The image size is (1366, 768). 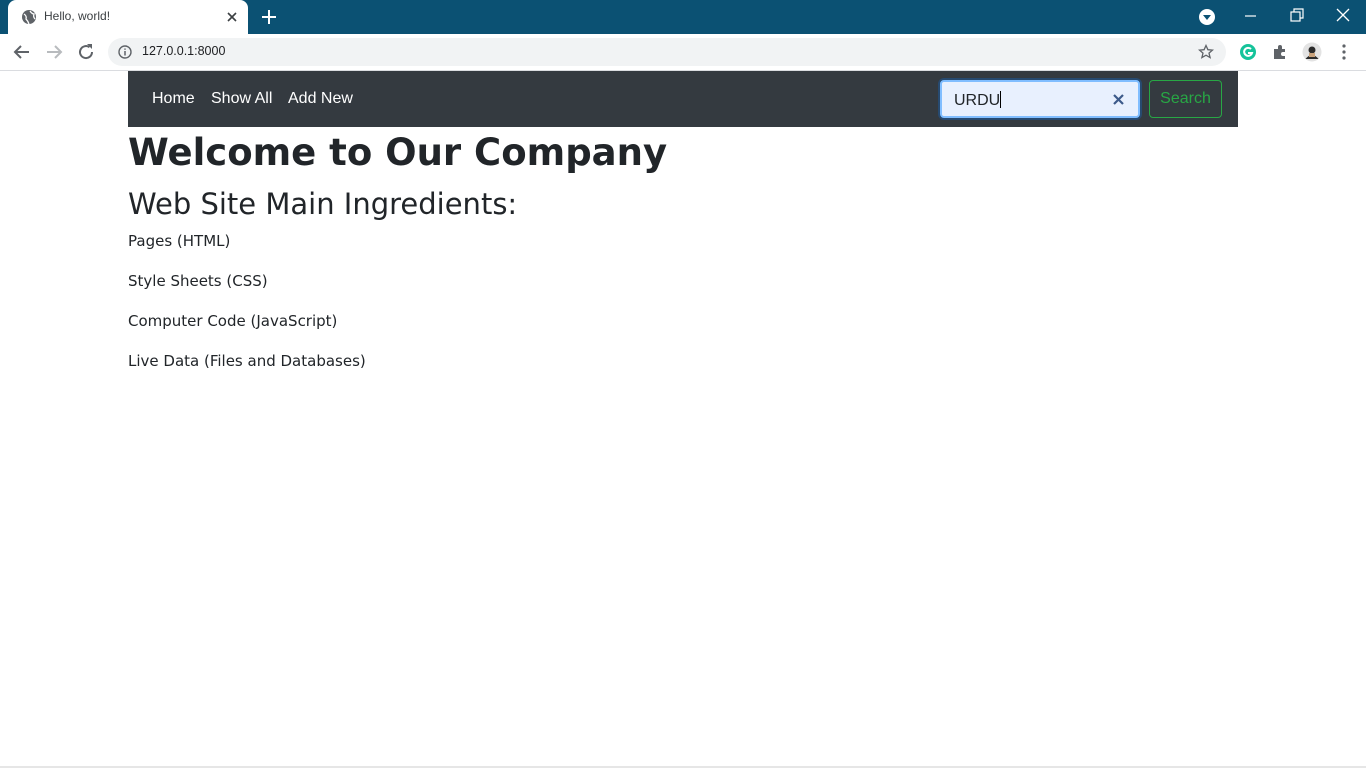 What do you see at coordinates (232, 17) in the screenshot?
I see `close-icon` at bounding box center [232, 17].